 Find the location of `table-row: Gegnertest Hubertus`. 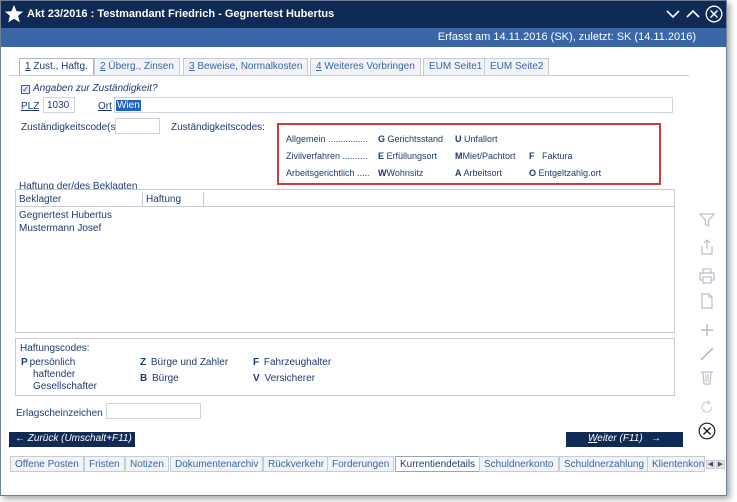

table-row: Gegnertest Hubertus is located at coordinates (65, 215).